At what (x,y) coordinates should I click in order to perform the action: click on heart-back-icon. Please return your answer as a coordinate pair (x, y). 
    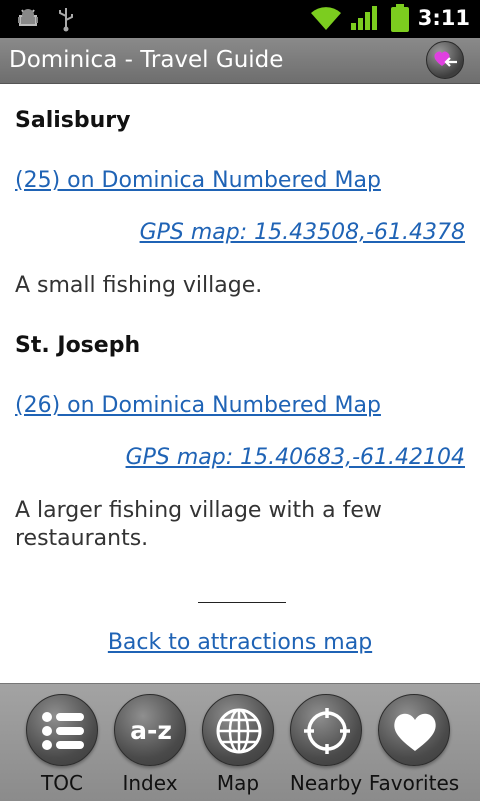
    Looking at the image, I should click on (445, 59).